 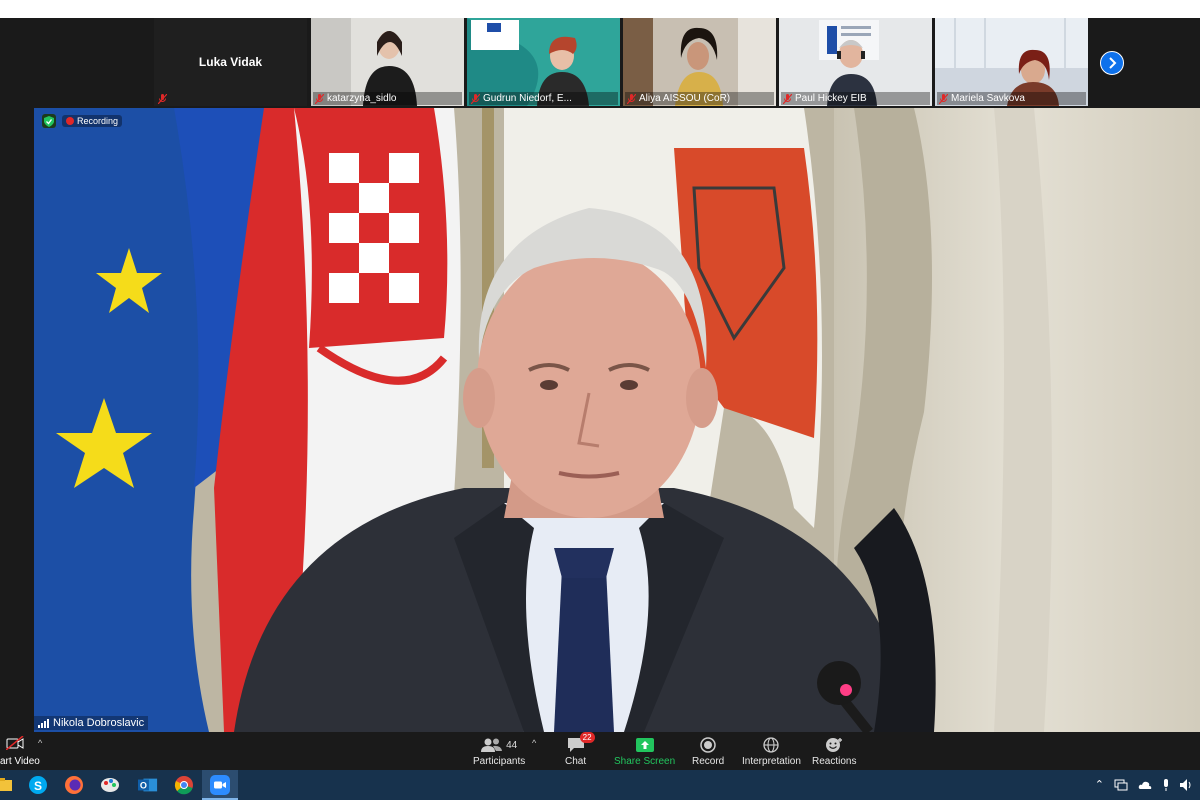 I want to click on participants-button: 44 Participants, so click(x=499, y=751).